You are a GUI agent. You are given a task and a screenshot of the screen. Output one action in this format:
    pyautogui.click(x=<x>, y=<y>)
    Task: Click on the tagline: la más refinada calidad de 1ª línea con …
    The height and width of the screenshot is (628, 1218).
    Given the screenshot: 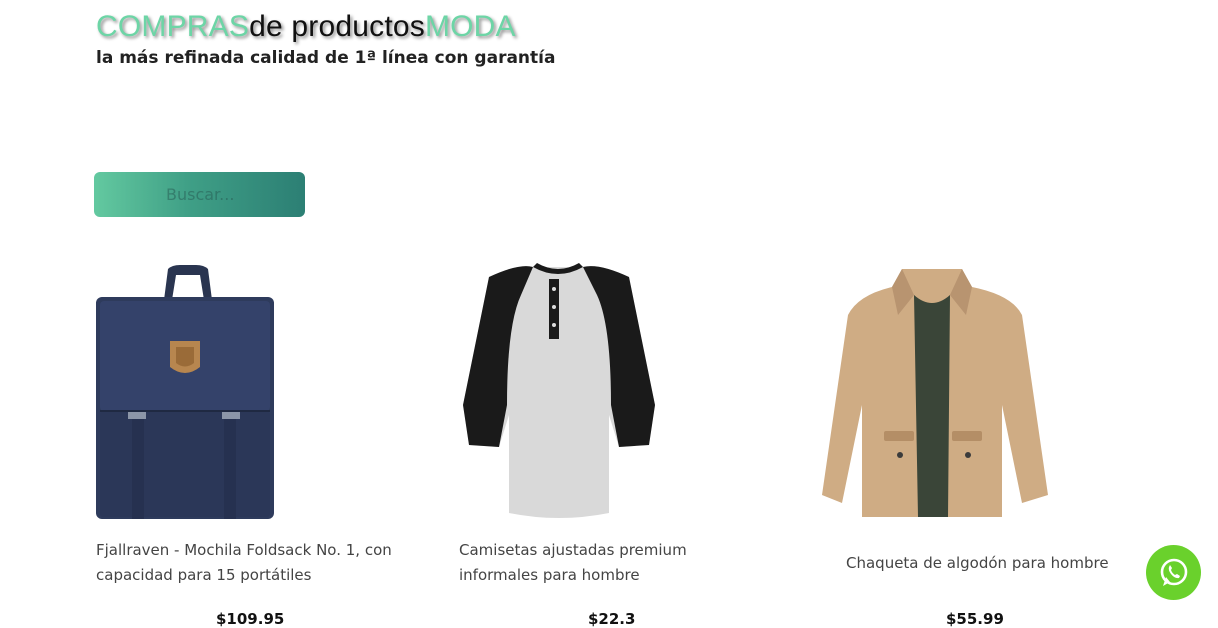 What is the action you would take?
    pyautogui.click(x=326, y=58)
    